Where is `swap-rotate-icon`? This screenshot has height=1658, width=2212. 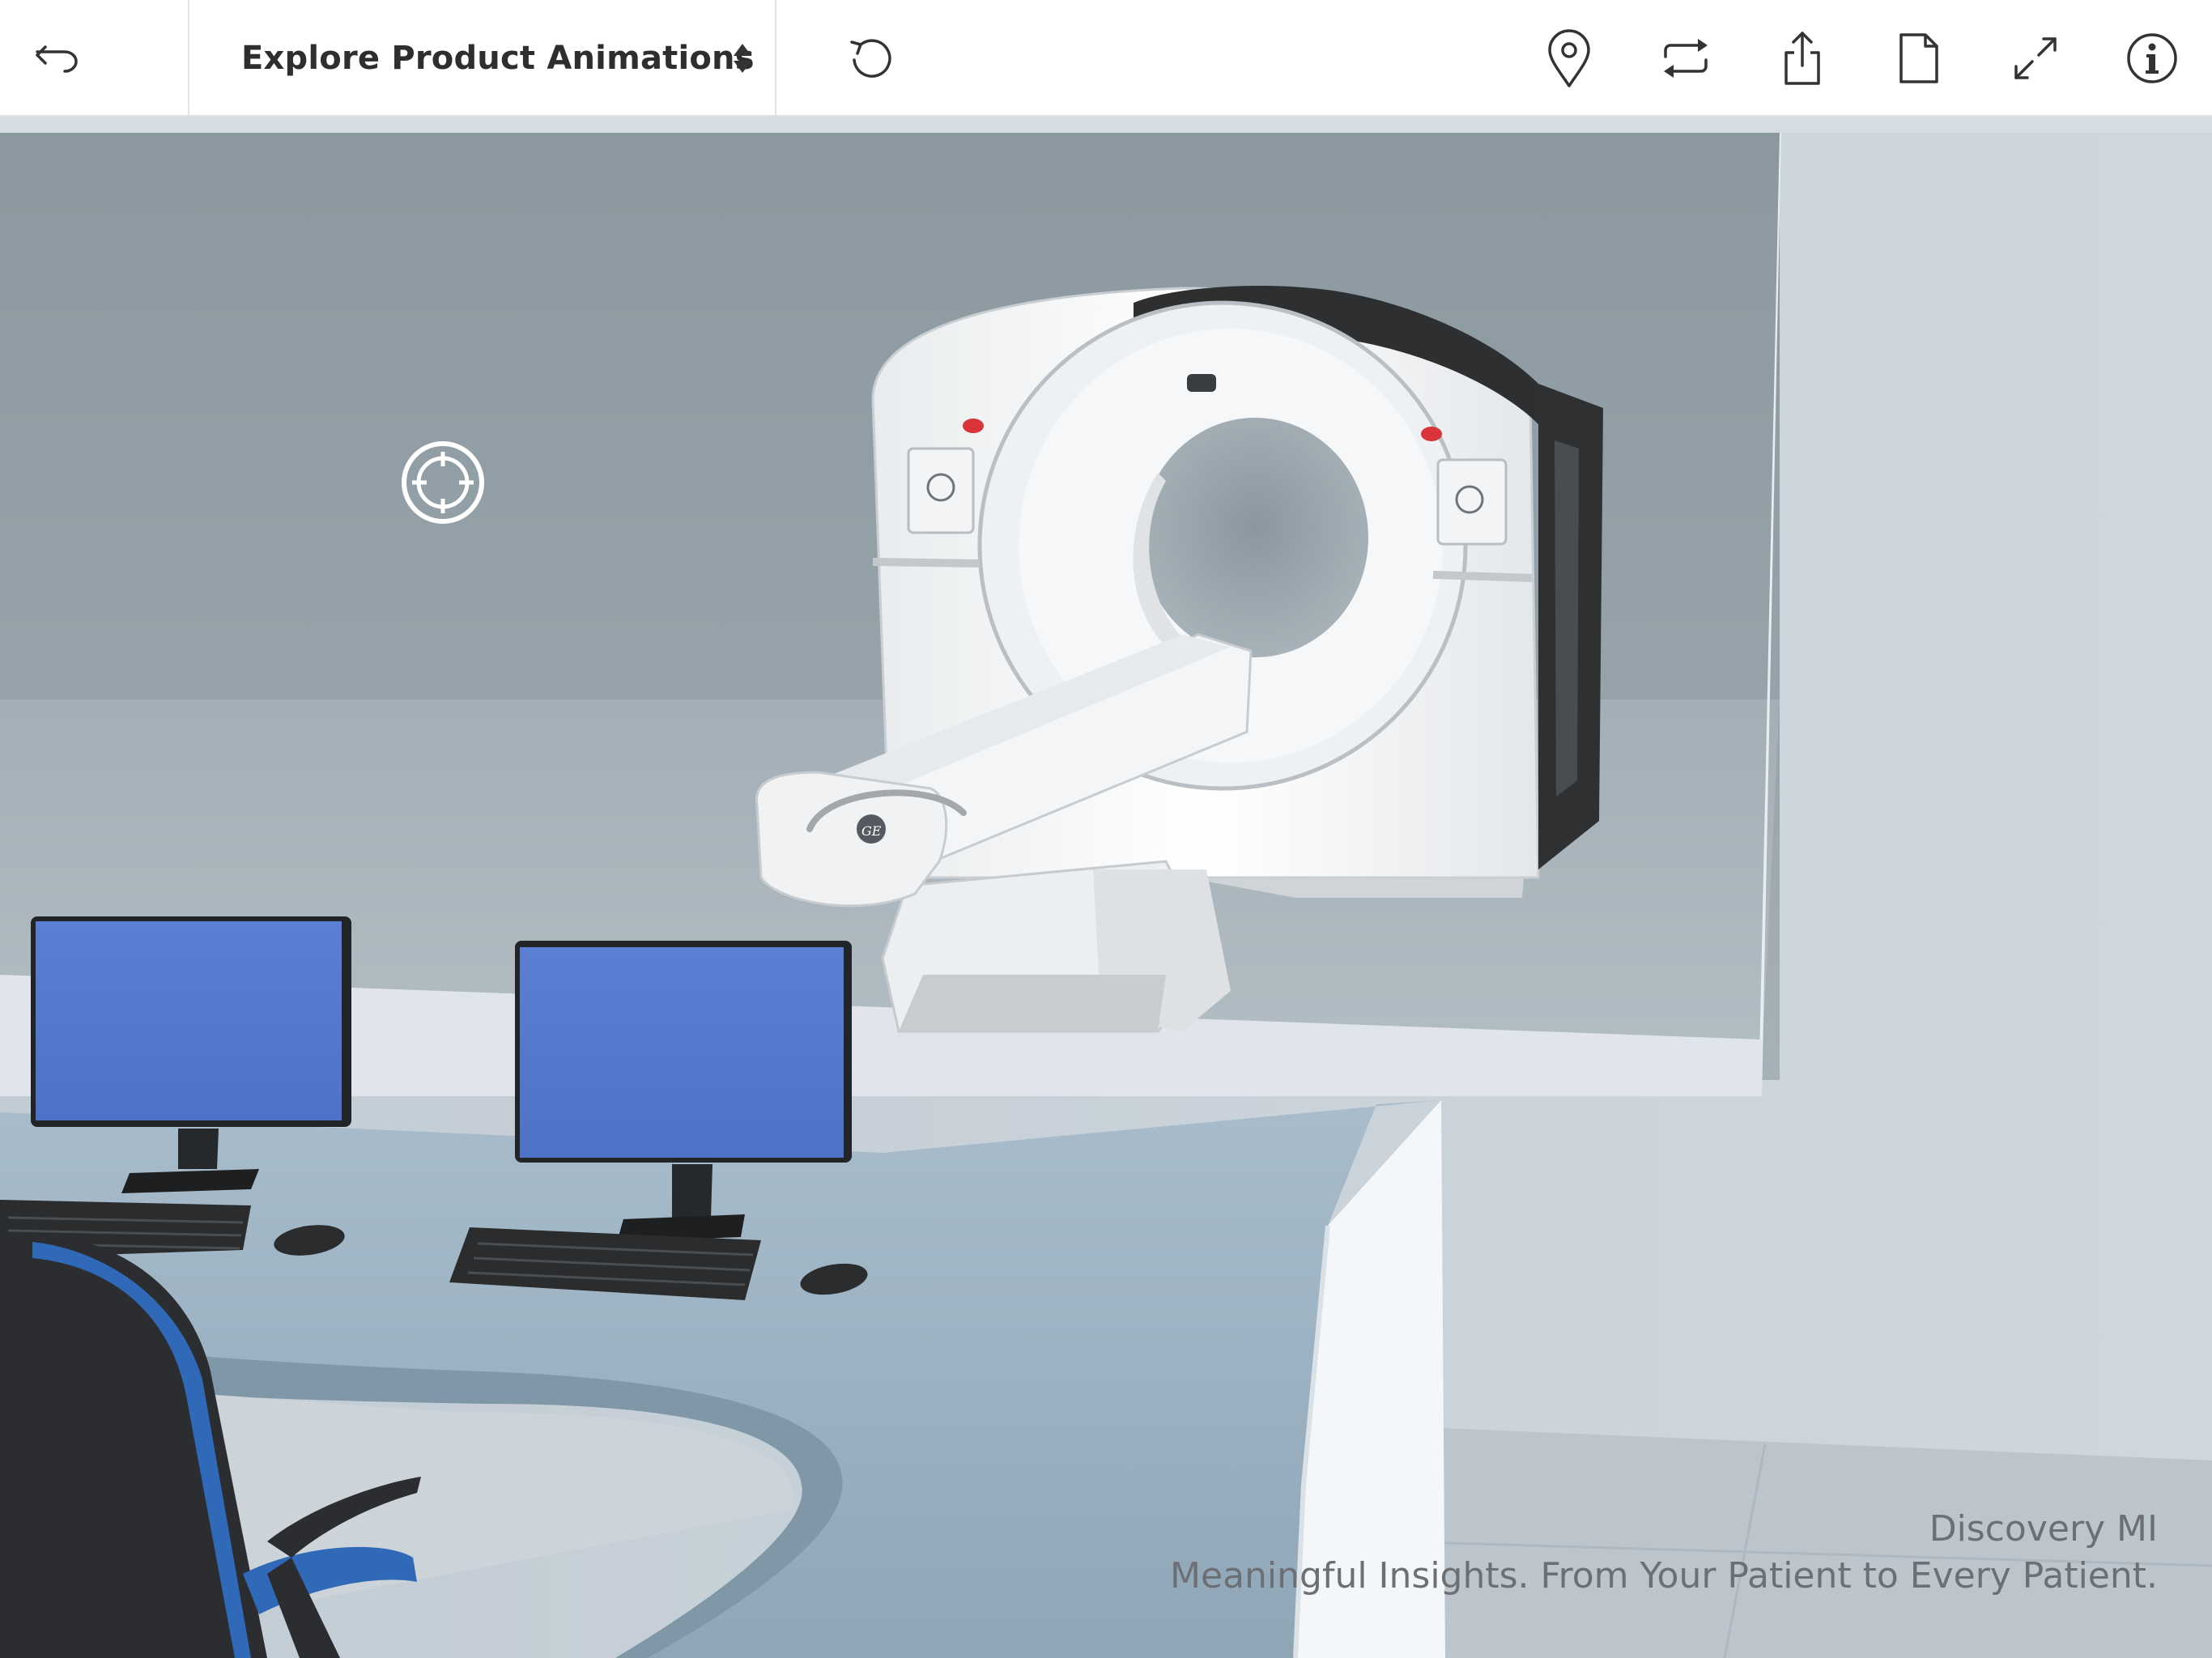
swap-rotate-icon is located at coordinates (1686, 58).